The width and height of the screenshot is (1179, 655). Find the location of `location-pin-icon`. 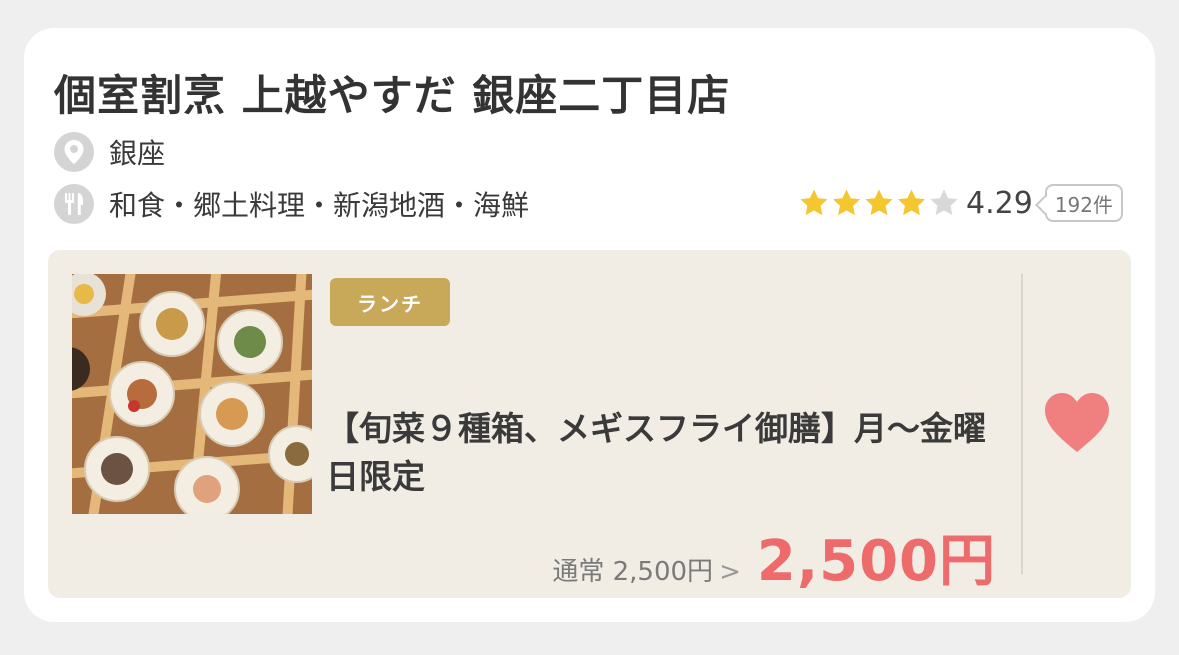

location-pin-icon is located at coordinates (74, 152).